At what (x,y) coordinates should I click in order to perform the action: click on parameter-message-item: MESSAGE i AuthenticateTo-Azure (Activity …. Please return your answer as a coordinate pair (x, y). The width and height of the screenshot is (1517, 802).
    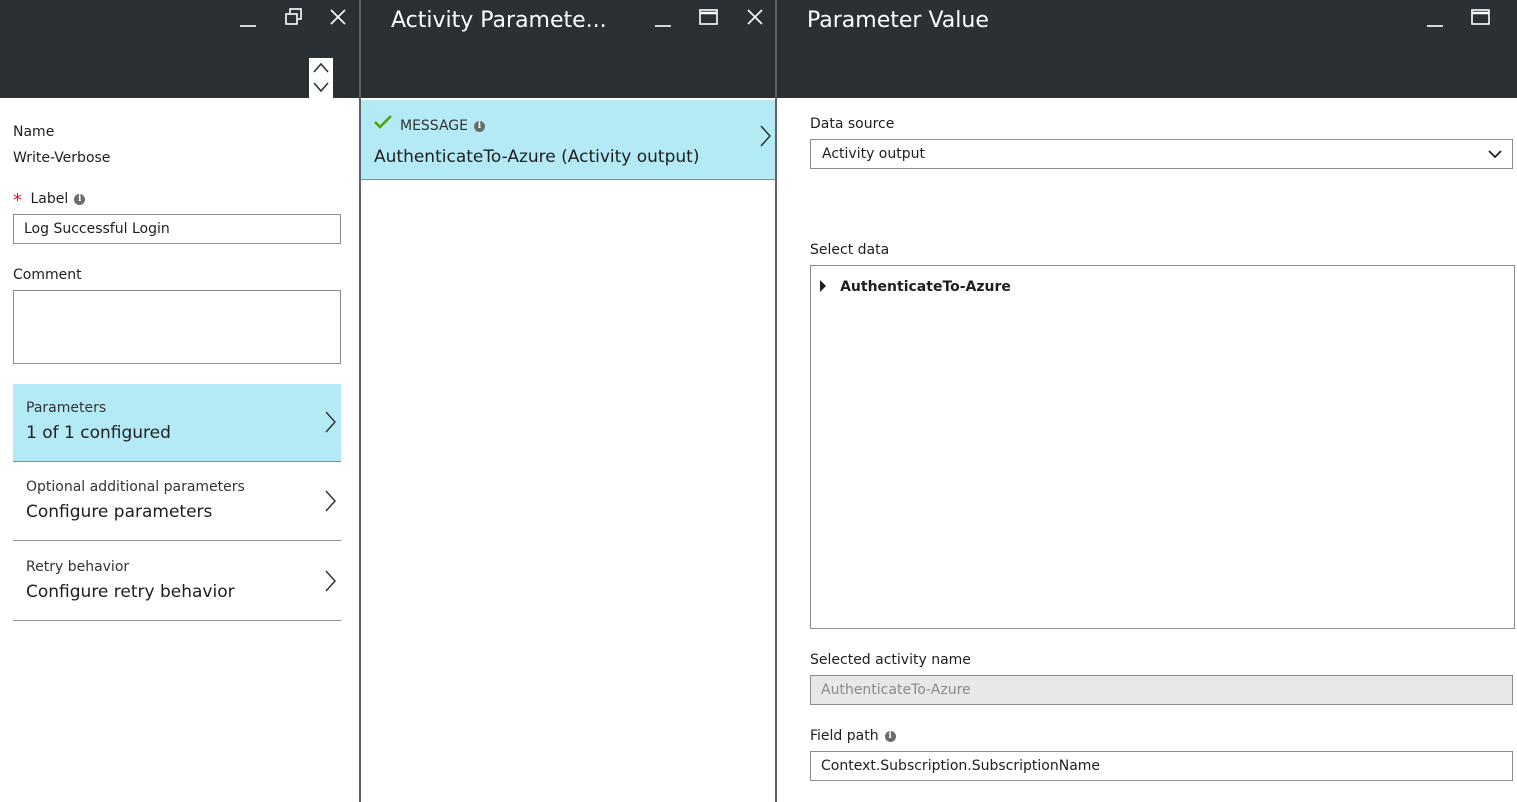
    Looking at the image, I should click on (568, 140).